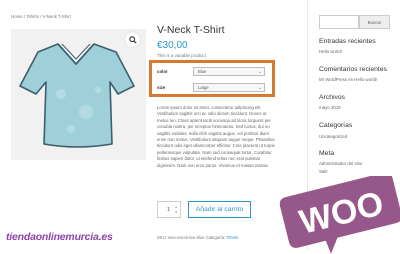 This screenshot has width=400, height=254. I want to click on category-prefix: Categoría:, so click(215, 237).